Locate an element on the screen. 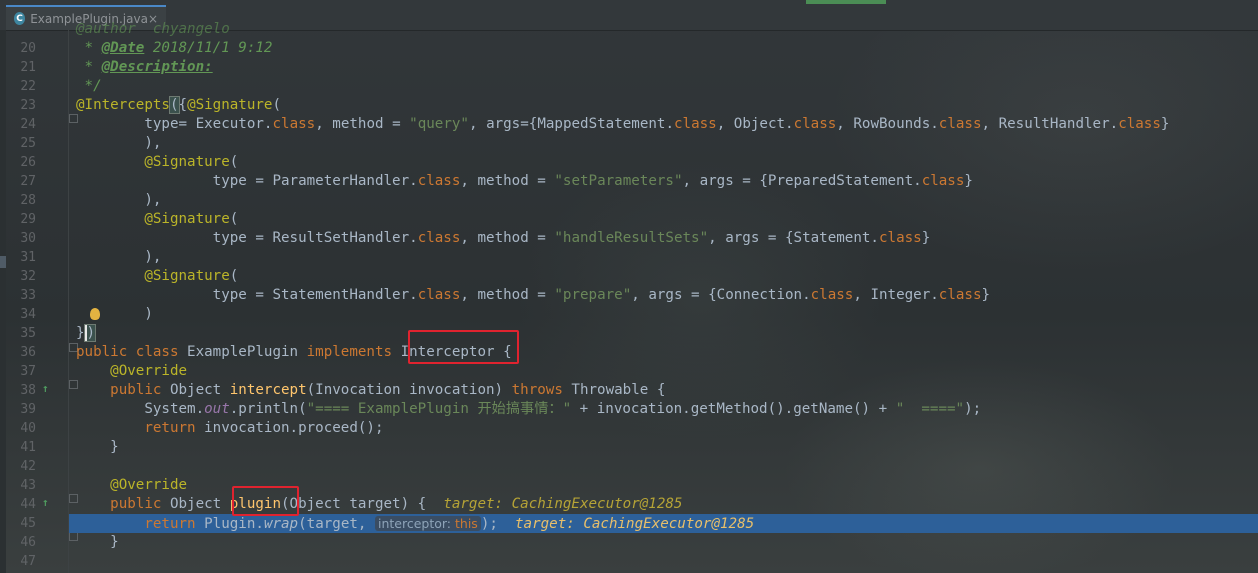 The image size is (1258, 573). line-number: 25 is located at coordinates (28, 143).